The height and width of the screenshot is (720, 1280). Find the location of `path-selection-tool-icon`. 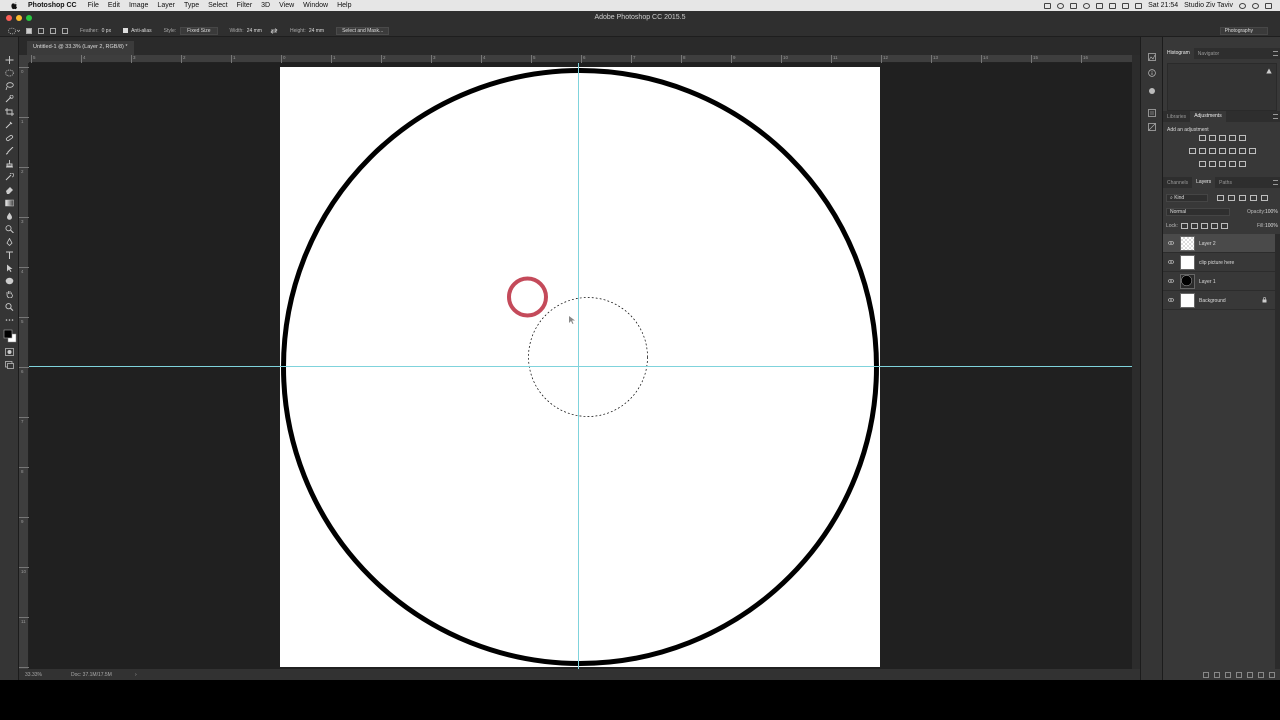

path-selection-tool-icon is located at coordinates (9, 268).